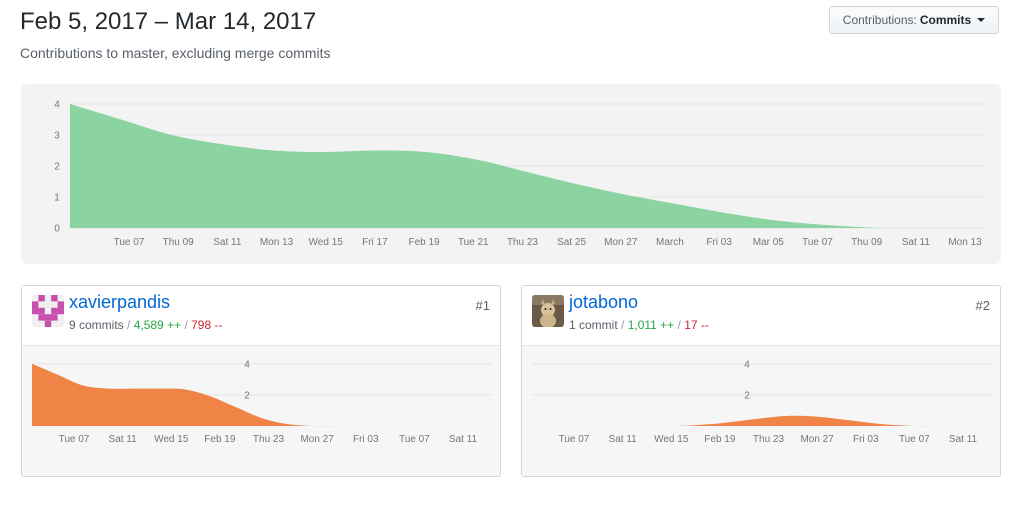 The height and width of the screenshot is (515, 1022). What do you see at coordinates (696, 325) in the screenshot?
I see `deletions-count: 17 --` at bounding box center [696, 325].